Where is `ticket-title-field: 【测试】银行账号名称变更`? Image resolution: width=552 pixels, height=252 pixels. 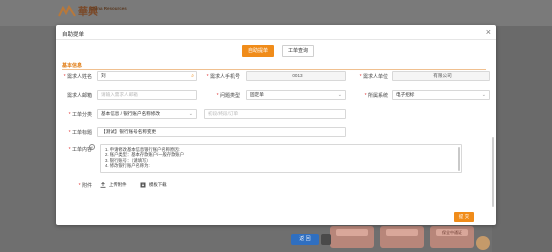 ticket-title-field: 【测试】银行账号名称变更 is located at coordinates (221, 132).